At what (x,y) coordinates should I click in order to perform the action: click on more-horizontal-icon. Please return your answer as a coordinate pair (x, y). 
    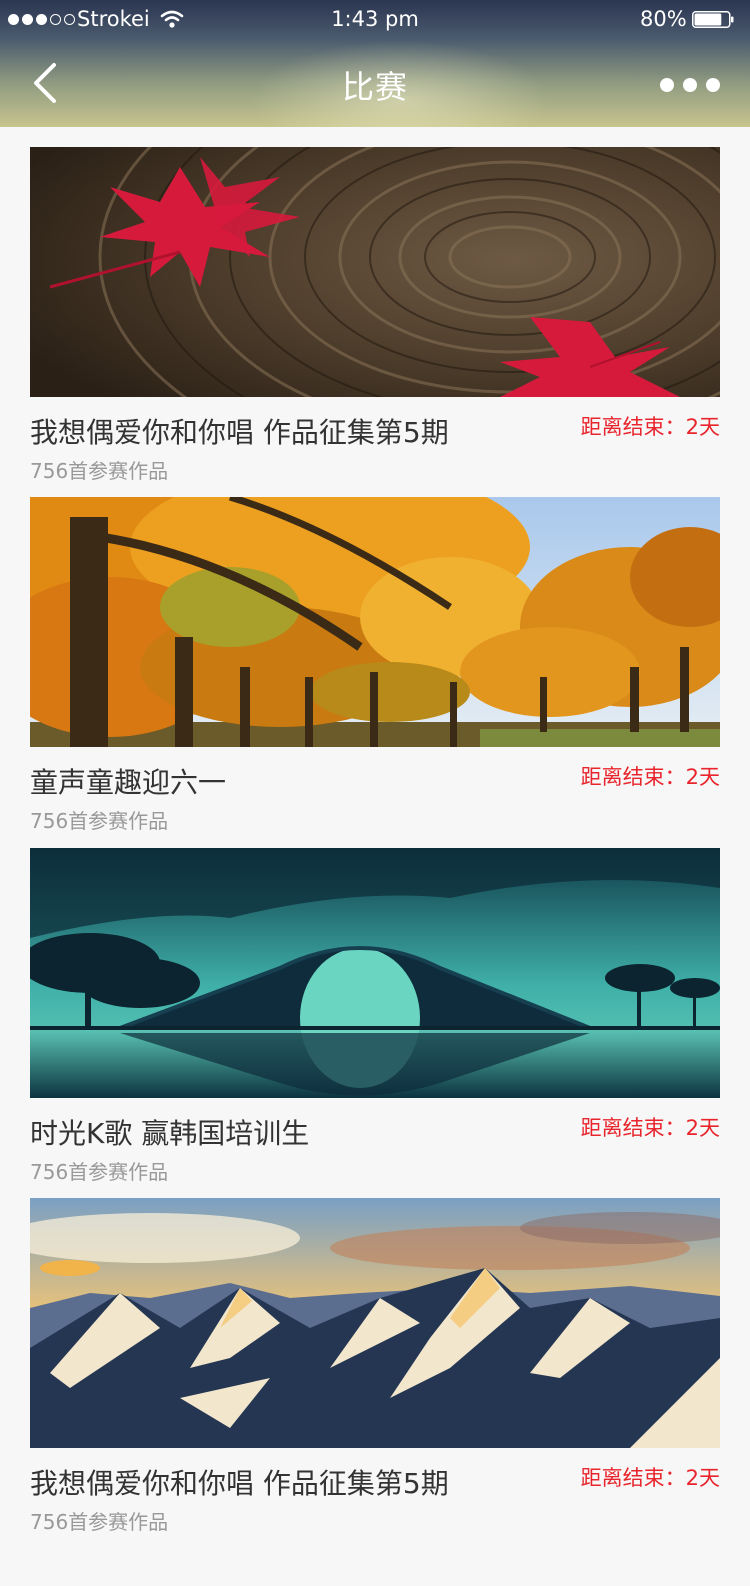
    Looking at the image, I should click on (667, 85).